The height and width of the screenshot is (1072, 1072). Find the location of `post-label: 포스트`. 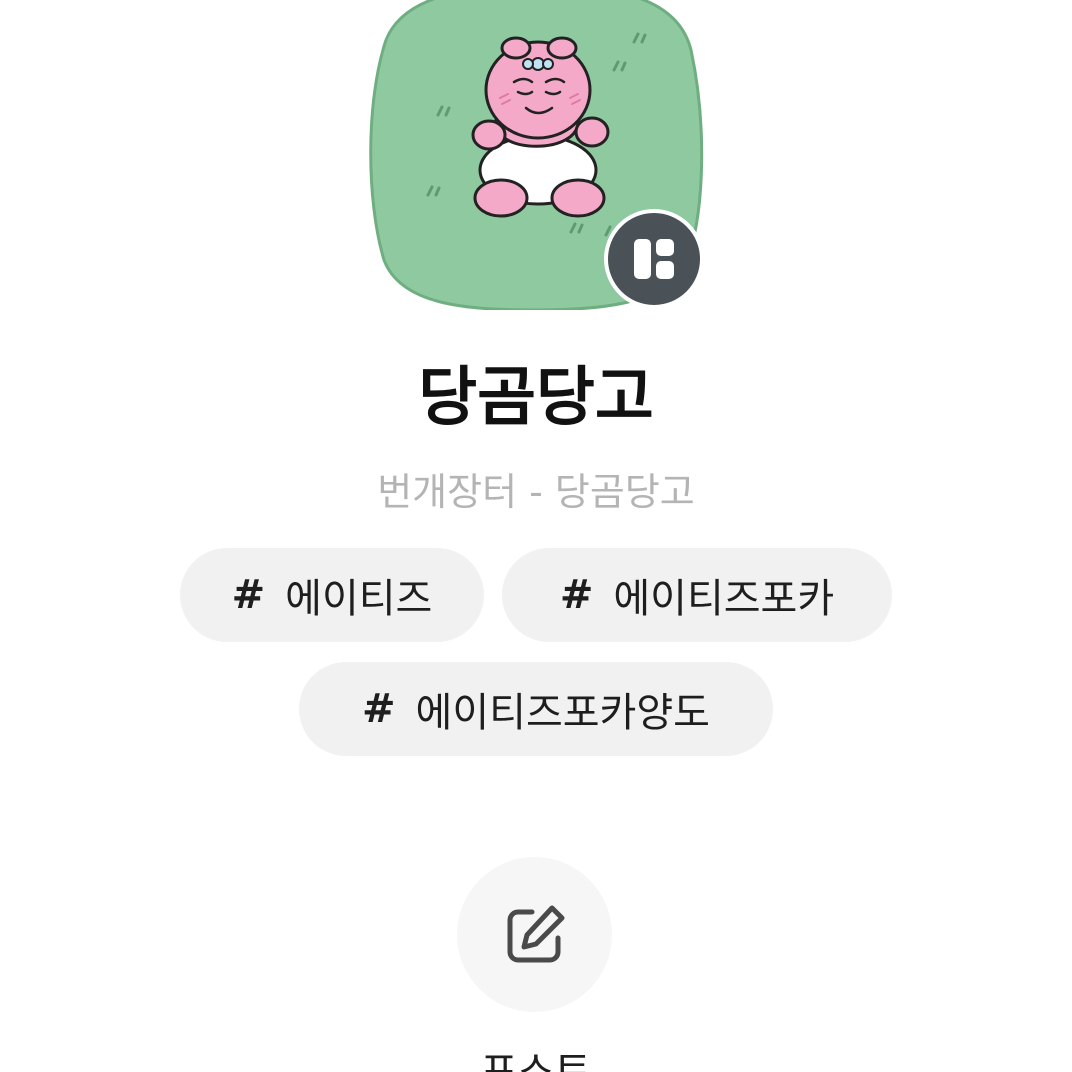

post-label: 포스트 is located at coordinates (536, 1060).